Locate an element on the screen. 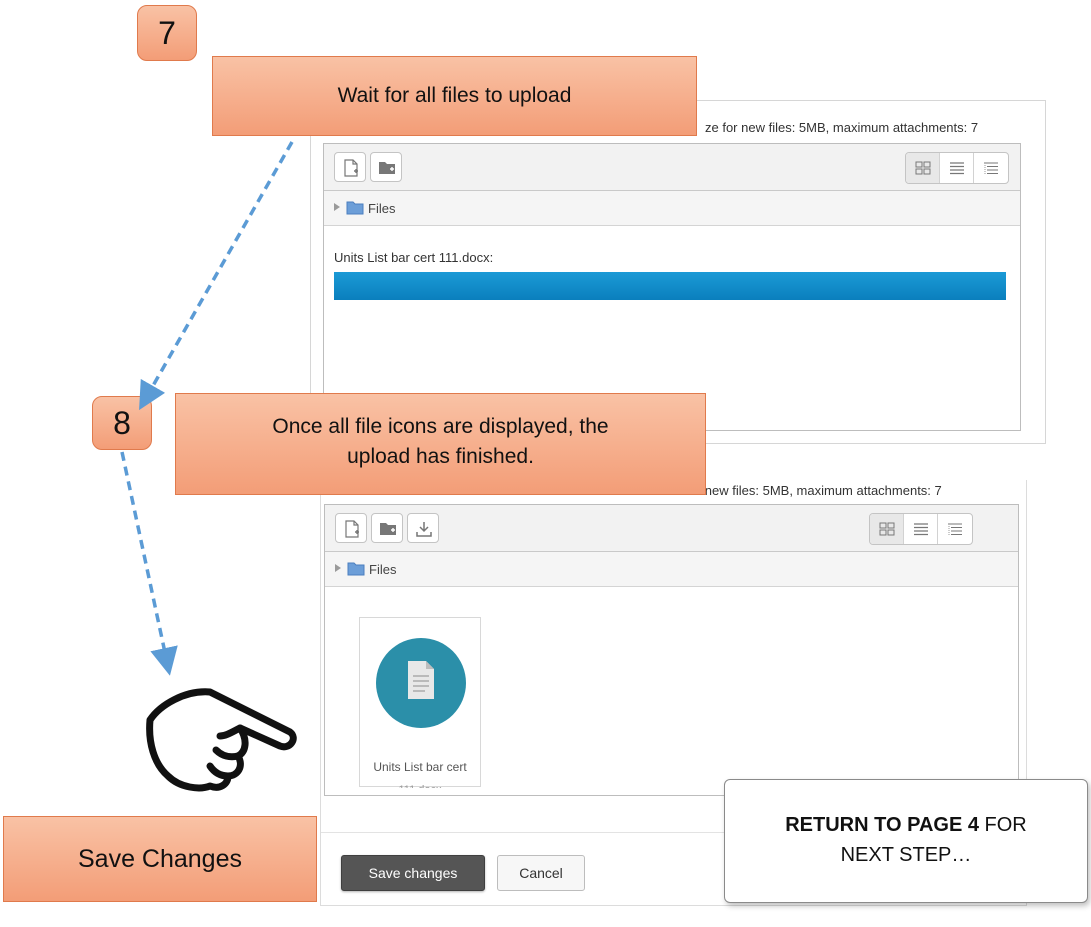  hand-pointer-icon is located at coordinates (221, 740).